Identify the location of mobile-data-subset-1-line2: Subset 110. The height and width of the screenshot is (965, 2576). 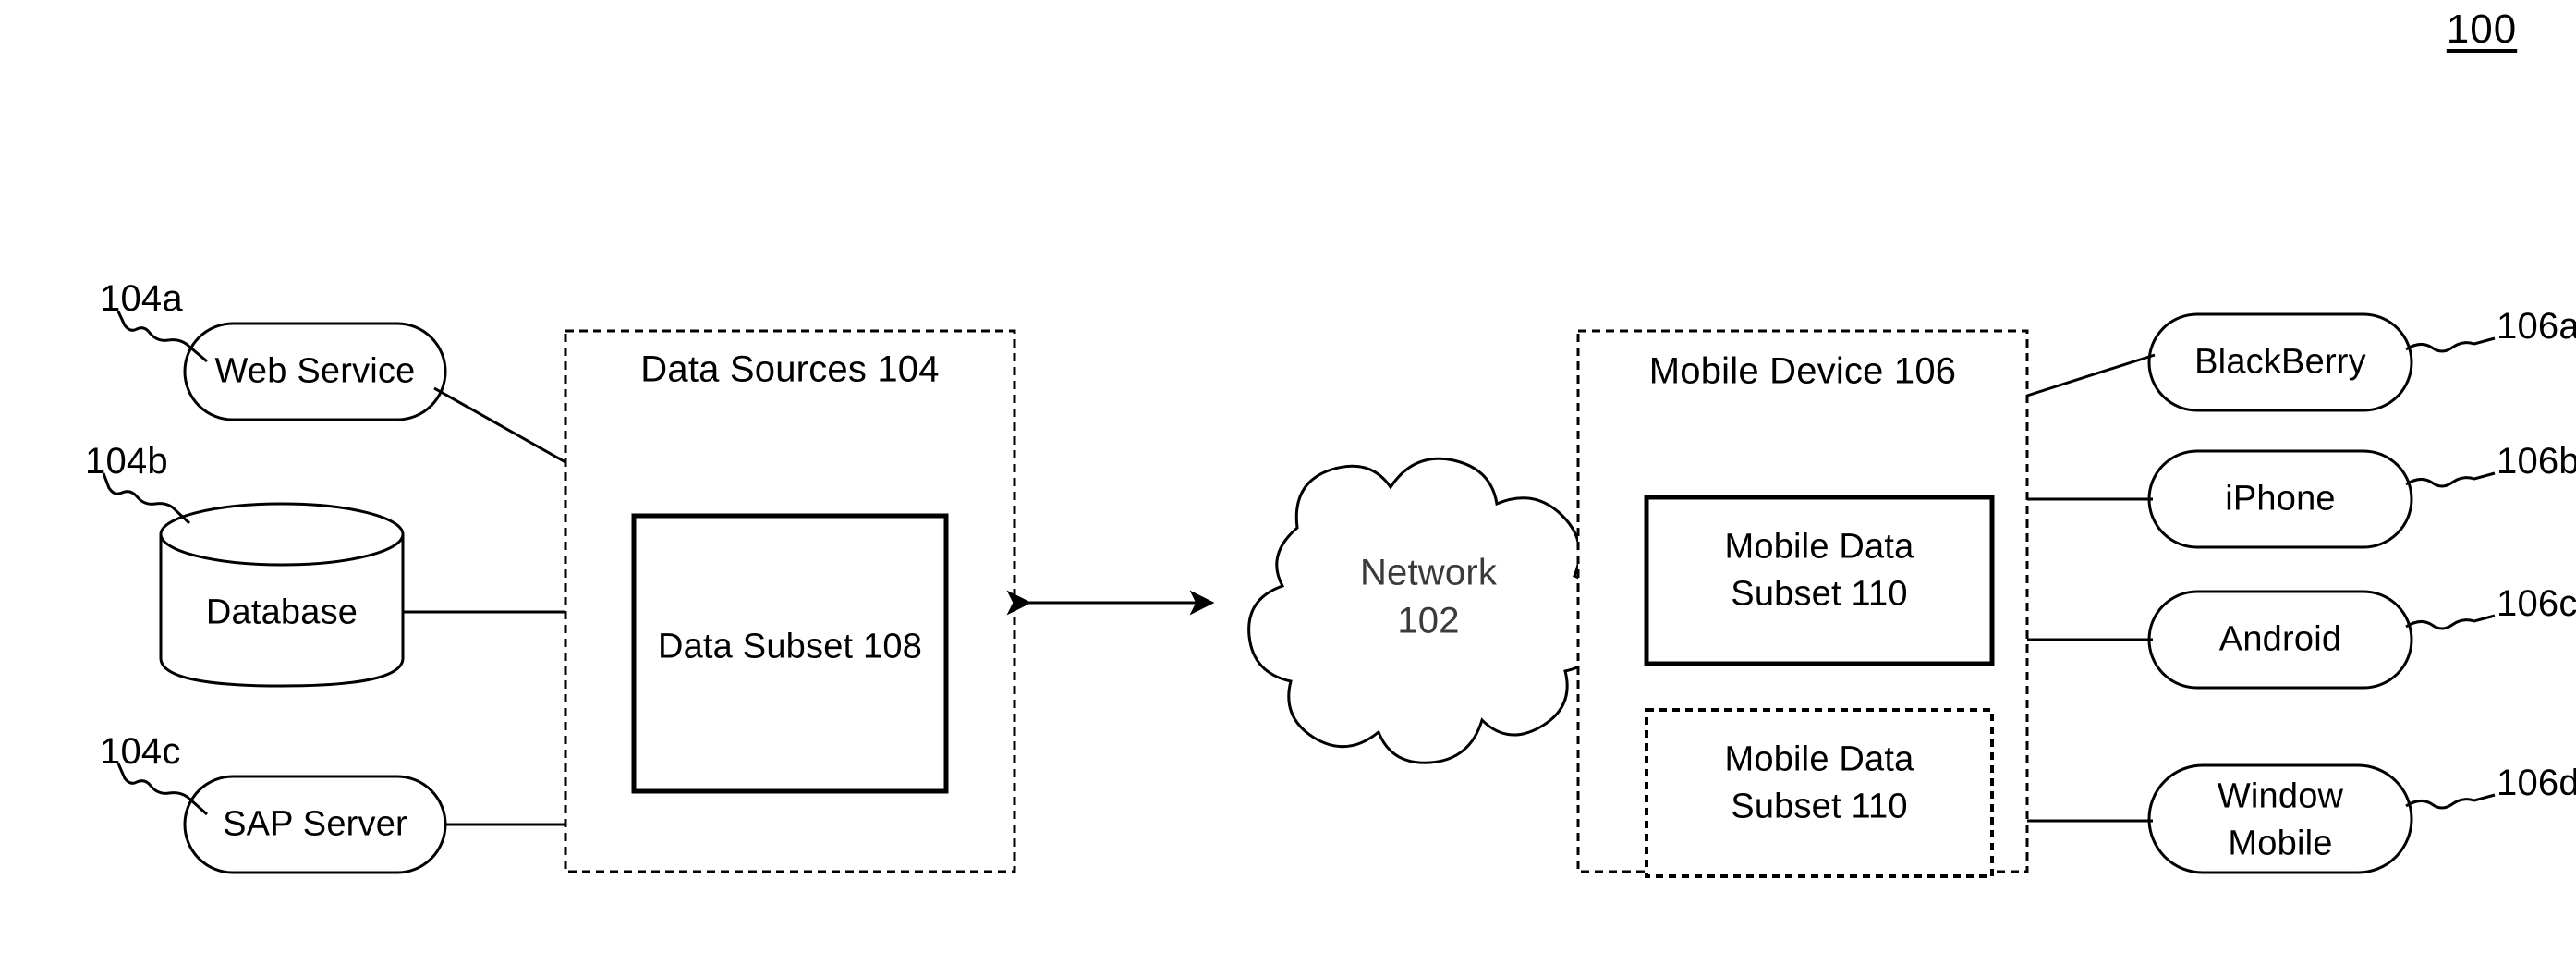
(1819, 594).